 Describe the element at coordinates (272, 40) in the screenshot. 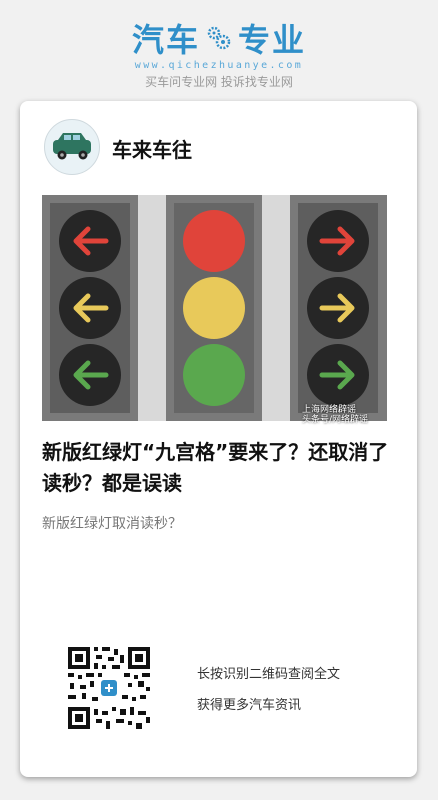

I see `brand-name-right: 专业` at that location.